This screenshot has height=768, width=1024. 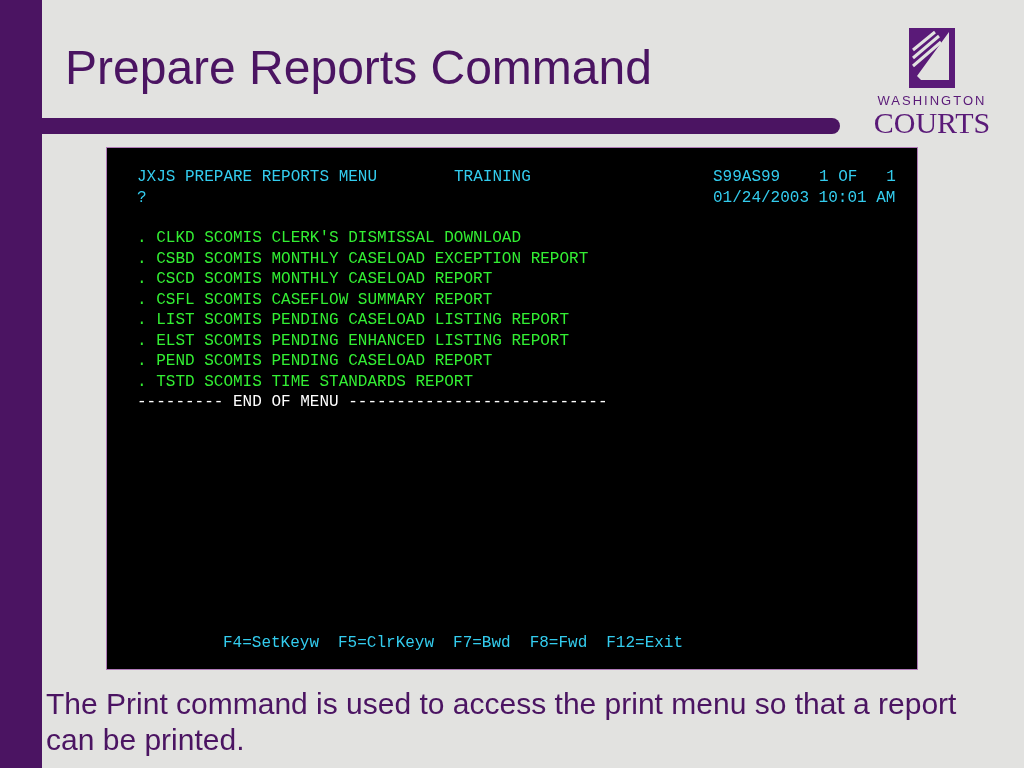 I want to click on function-key-hint: F8=Fwd, so click(x=558, y=642).